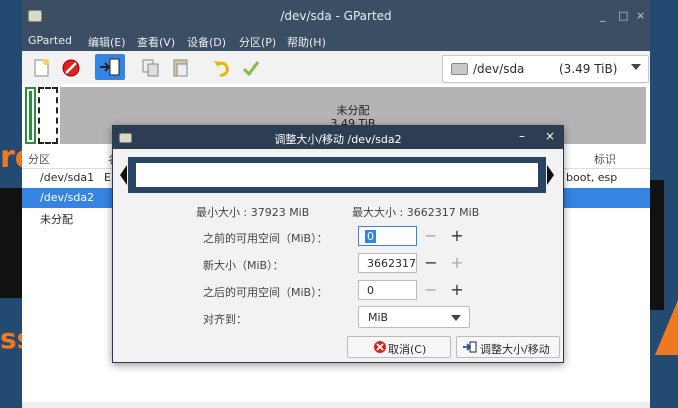 The height and width of the screenshot is (408, 678). I want to click on row-partition: 未分配, so click(56, 219).